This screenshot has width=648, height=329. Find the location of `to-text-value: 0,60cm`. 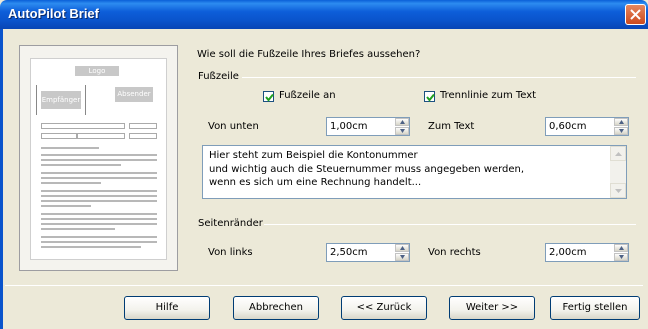

to-text-value: 0,60cm is located at coordinates (568, 126).